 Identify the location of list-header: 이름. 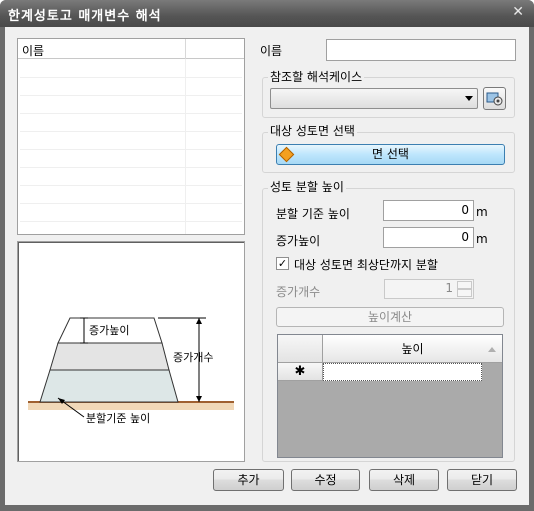
(131, 49).